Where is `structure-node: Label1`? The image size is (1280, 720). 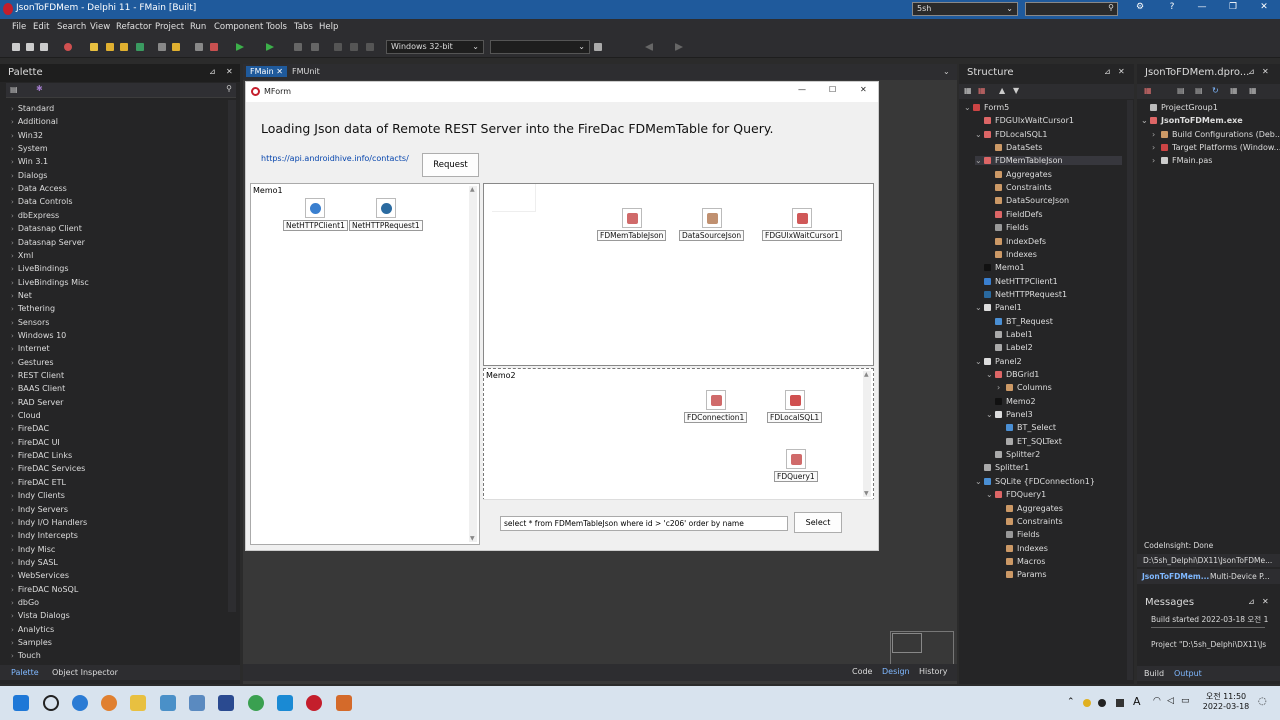
structure-node: Label1 is located at coordinates (1009, 334).